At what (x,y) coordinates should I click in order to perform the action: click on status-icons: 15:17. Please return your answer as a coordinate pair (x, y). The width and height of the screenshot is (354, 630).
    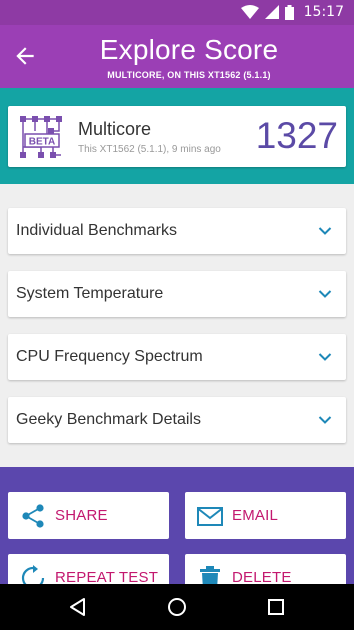
    Looking at the image, I should click on (292, 12).